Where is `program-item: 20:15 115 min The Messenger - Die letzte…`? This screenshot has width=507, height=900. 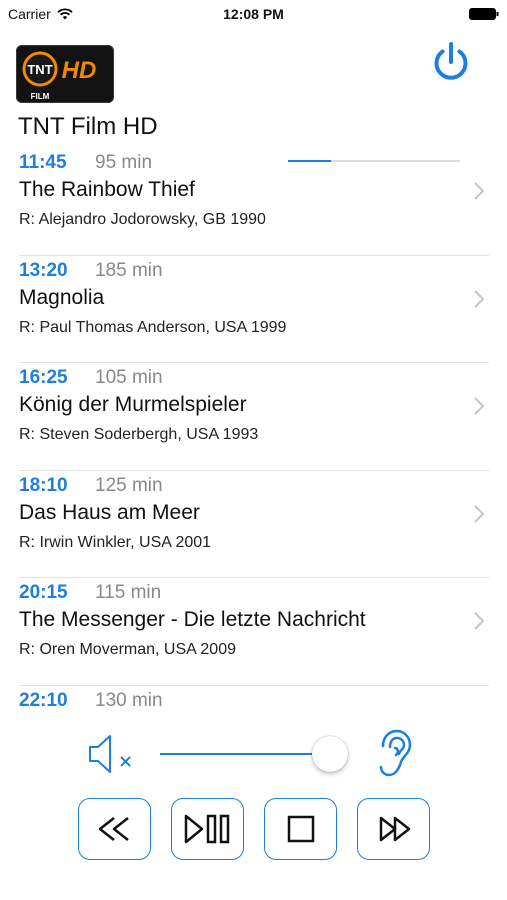 program-item: 20:15 115 min The Messenger - Die letzte… is located at coordinates (253, 632).